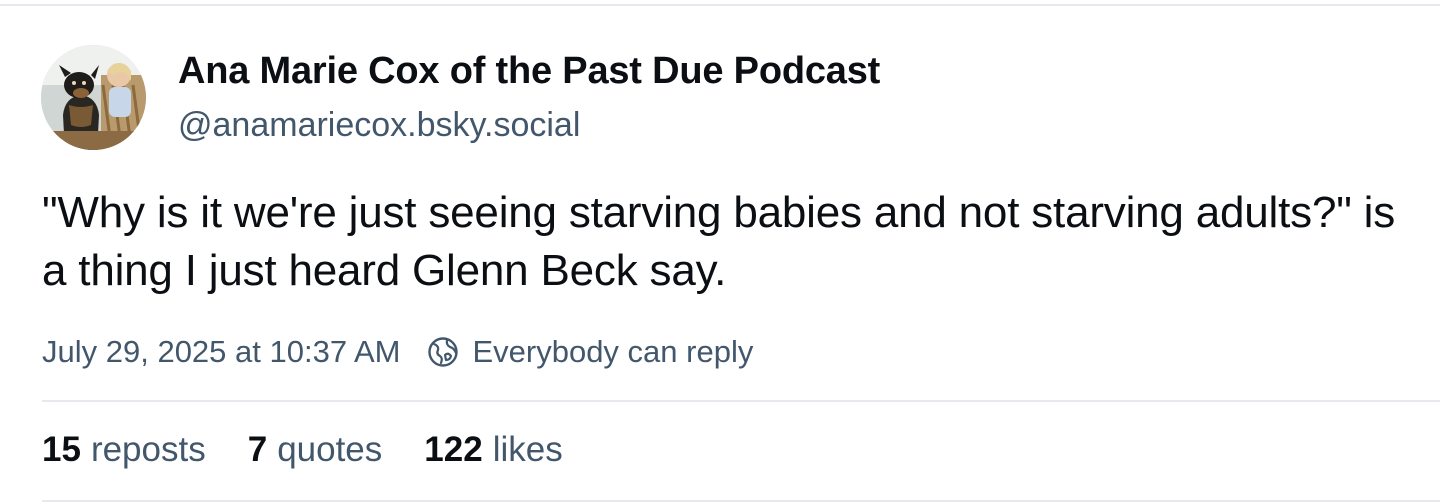 This screenshot has width=1440, height=502. I want to click on likes-count: 122, so click(453, 449).